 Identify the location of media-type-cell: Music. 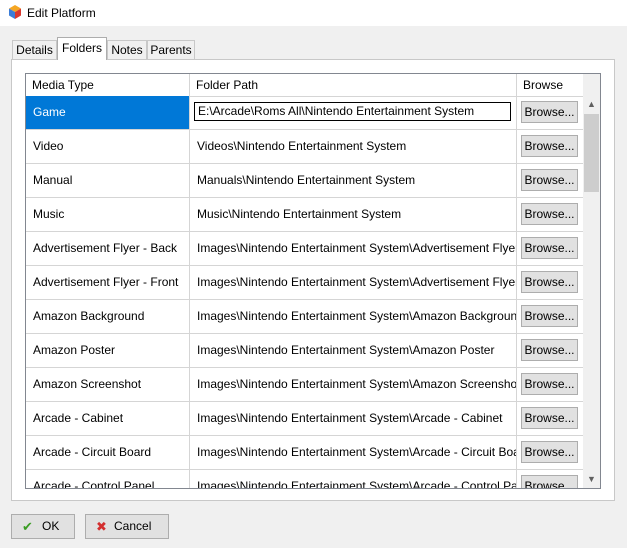
(108, 214).